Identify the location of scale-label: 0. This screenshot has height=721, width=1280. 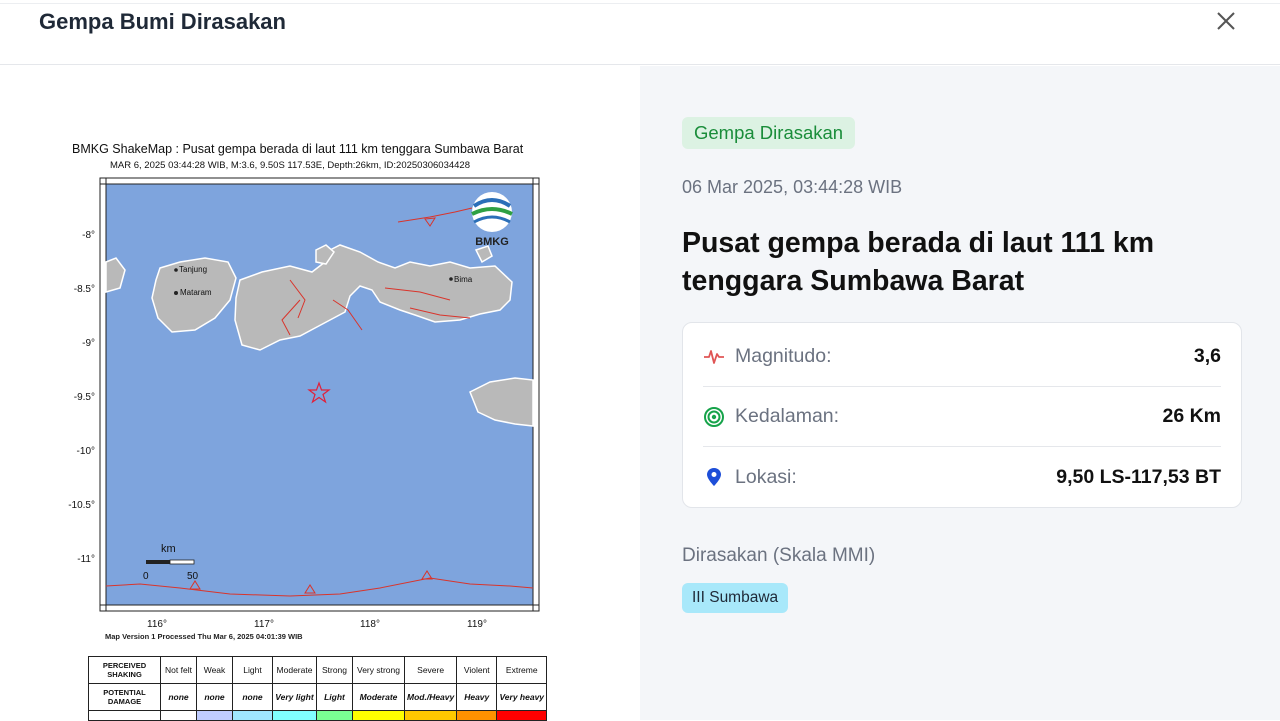
(146, 576).